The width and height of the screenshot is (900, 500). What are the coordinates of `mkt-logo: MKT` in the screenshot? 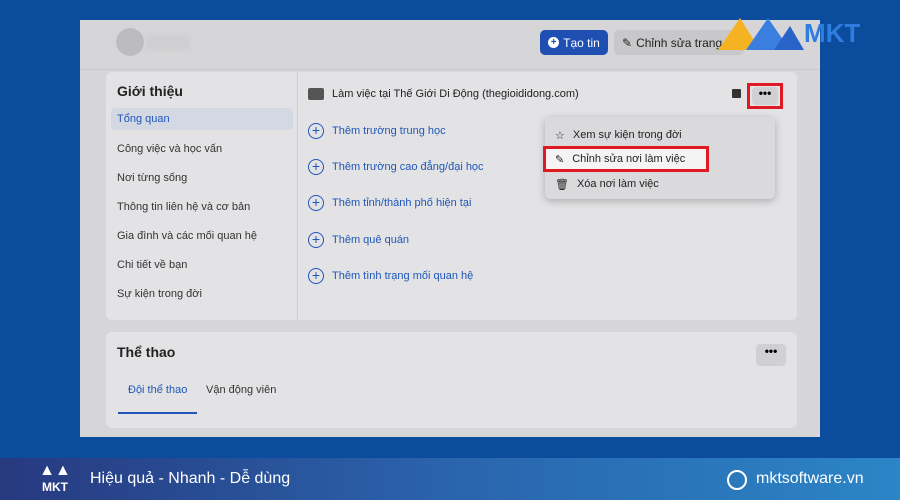 It's located at (789, 34).